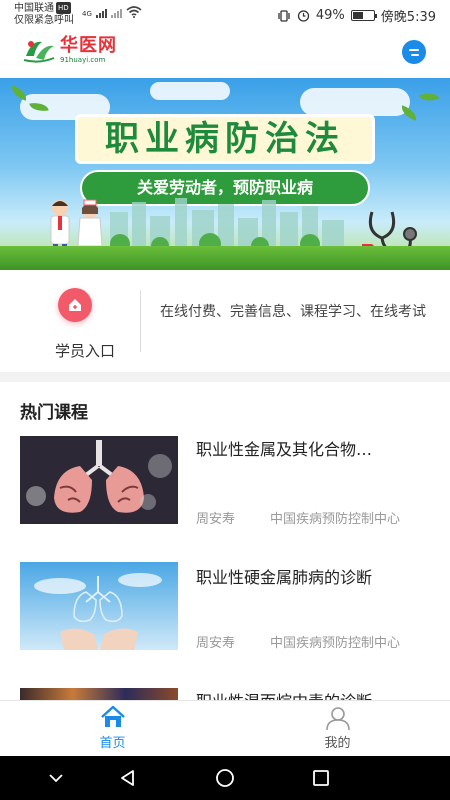 The height and width of the screenshot is (800, 450). I want to click on student-entry-button, so click(75, 305).